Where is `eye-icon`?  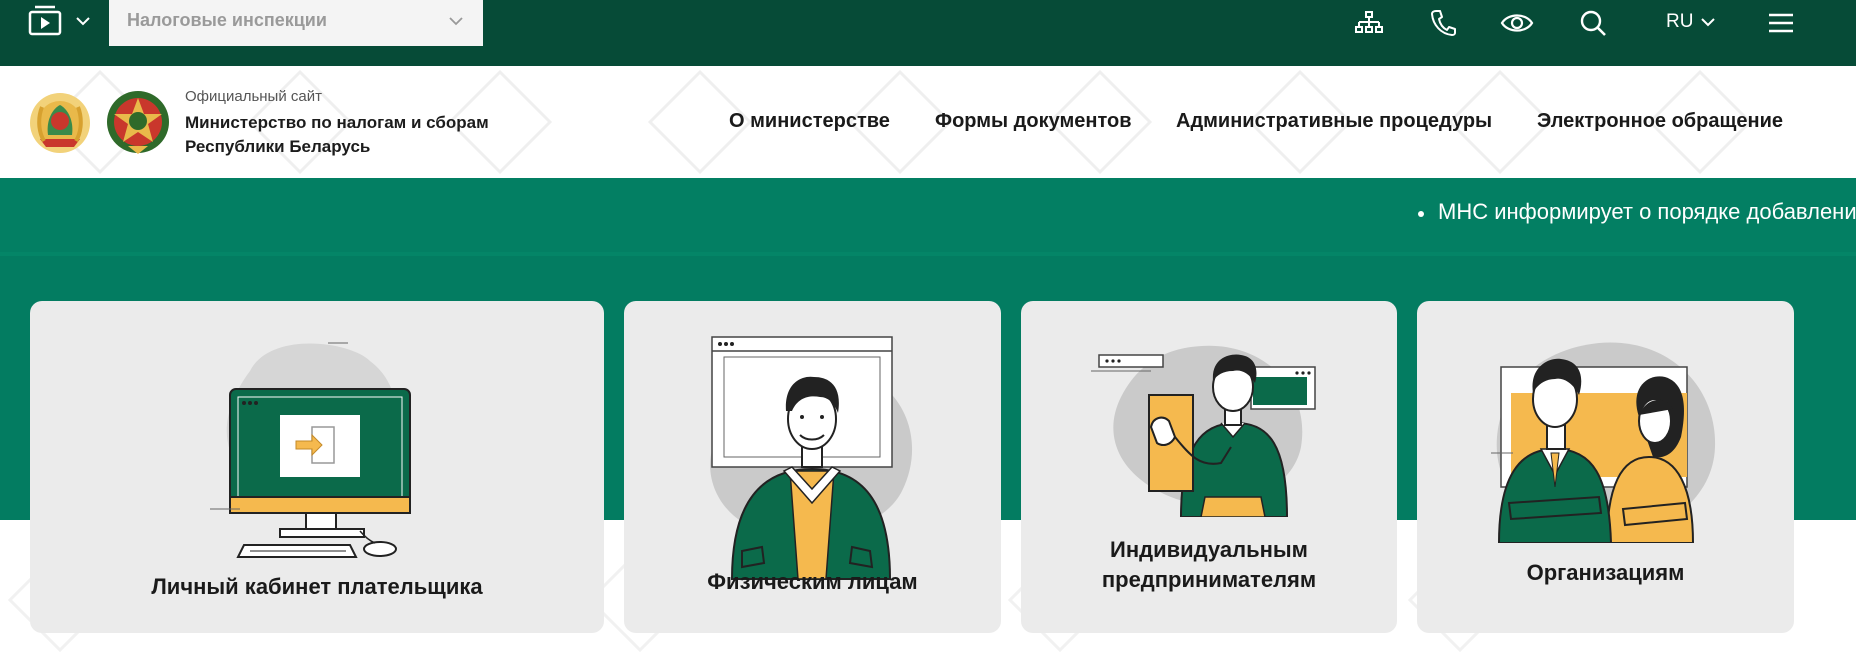
eye-icon is located at coordinates (1517, 23).